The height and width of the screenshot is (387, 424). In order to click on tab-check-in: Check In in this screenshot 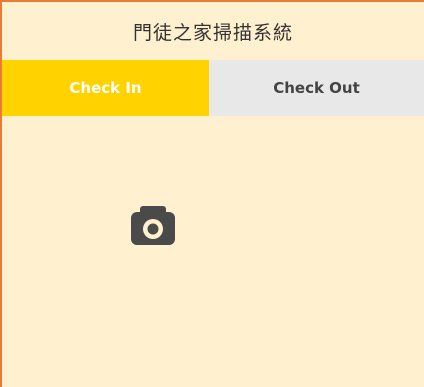, I will do `click(105, 88)`.